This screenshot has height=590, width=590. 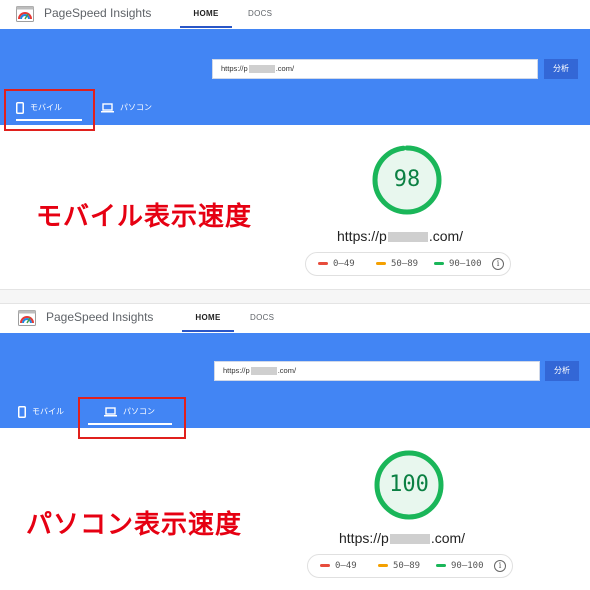 I want to click on caption-desktop-speed: パソコン表示速度, so click(x=134, y=525).